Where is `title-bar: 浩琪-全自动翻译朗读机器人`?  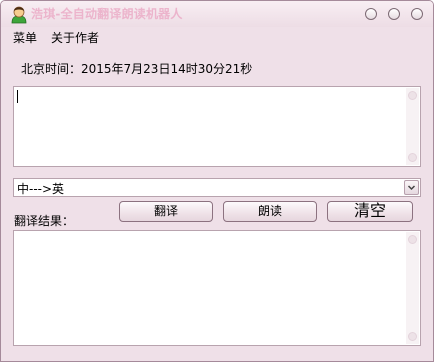 title-bar: 浩琪-全自动翻译朗读机器人 is located at coordinates (217, 14).